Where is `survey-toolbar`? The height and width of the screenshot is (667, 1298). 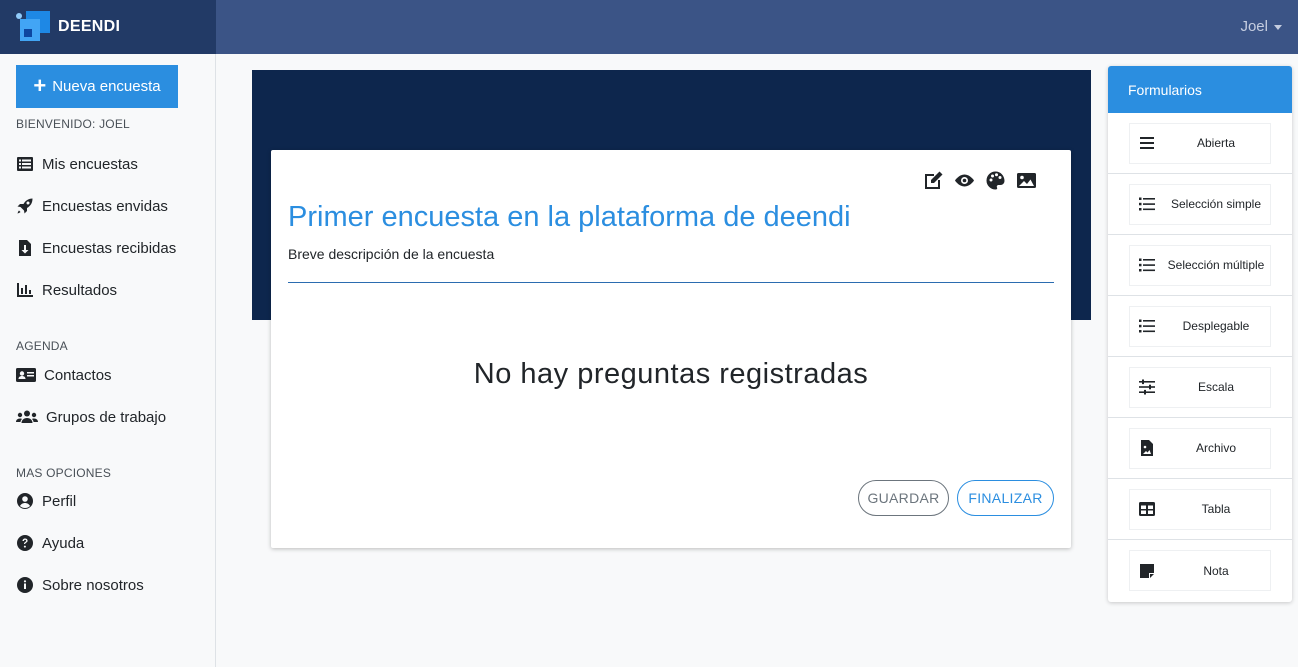 survey-toolbar is located at coordinates (980, 180).